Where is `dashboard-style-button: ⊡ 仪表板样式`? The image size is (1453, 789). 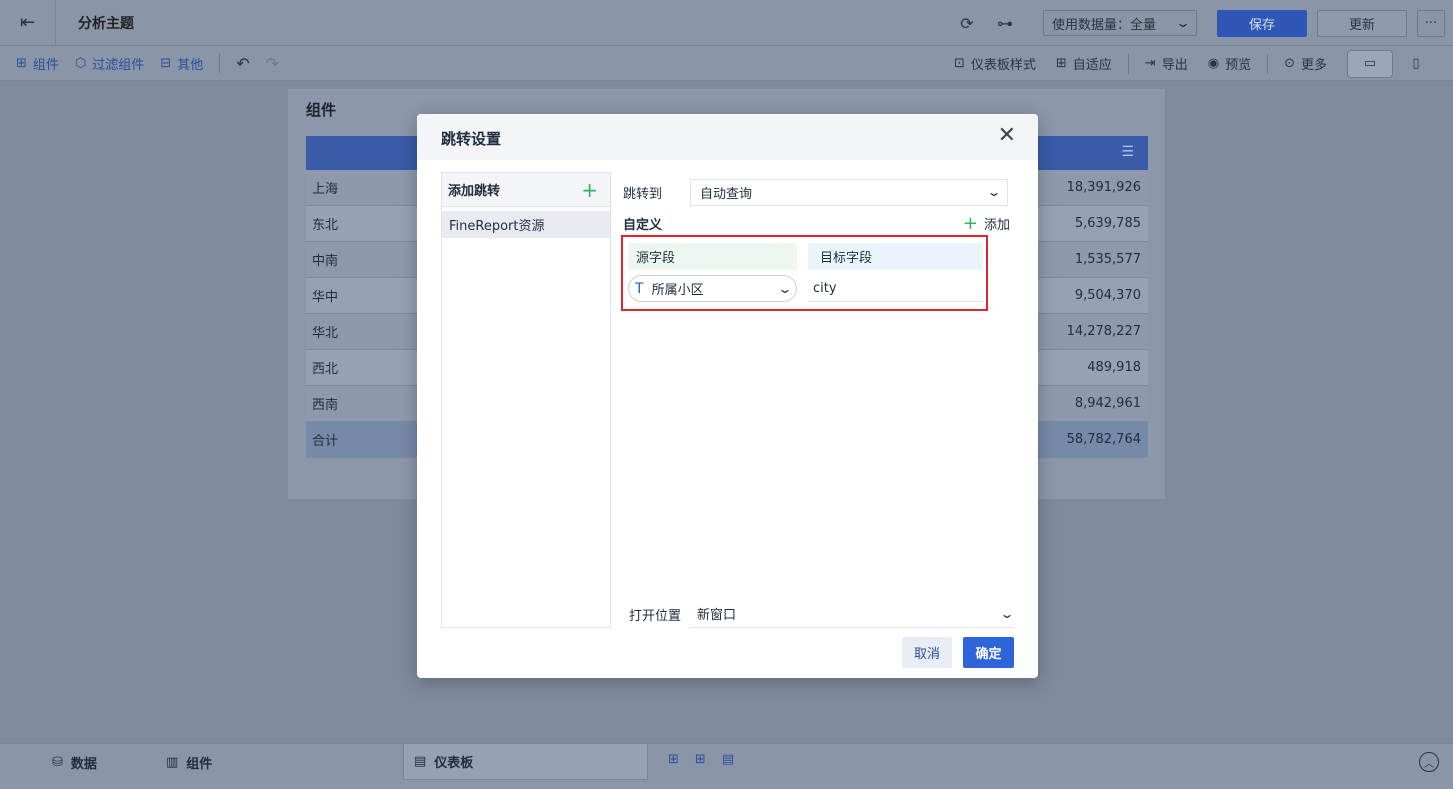
dashboard-style-button: ⊡ 仪表板样式 is located at coordinates (995, 63).